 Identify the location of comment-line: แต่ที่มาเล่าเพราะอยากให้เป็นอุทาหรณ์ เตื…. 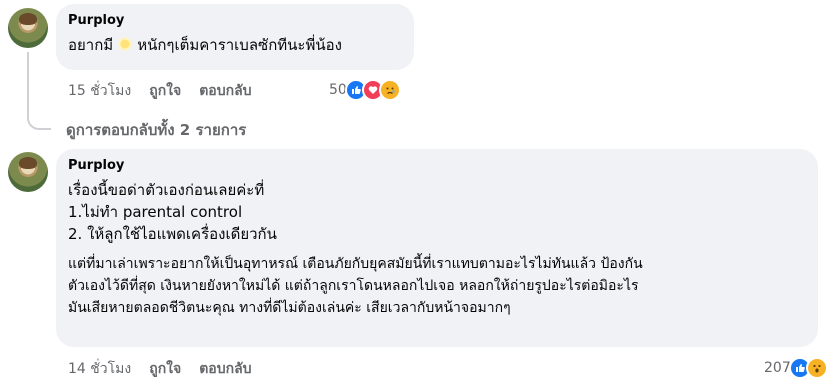
(355, 264).